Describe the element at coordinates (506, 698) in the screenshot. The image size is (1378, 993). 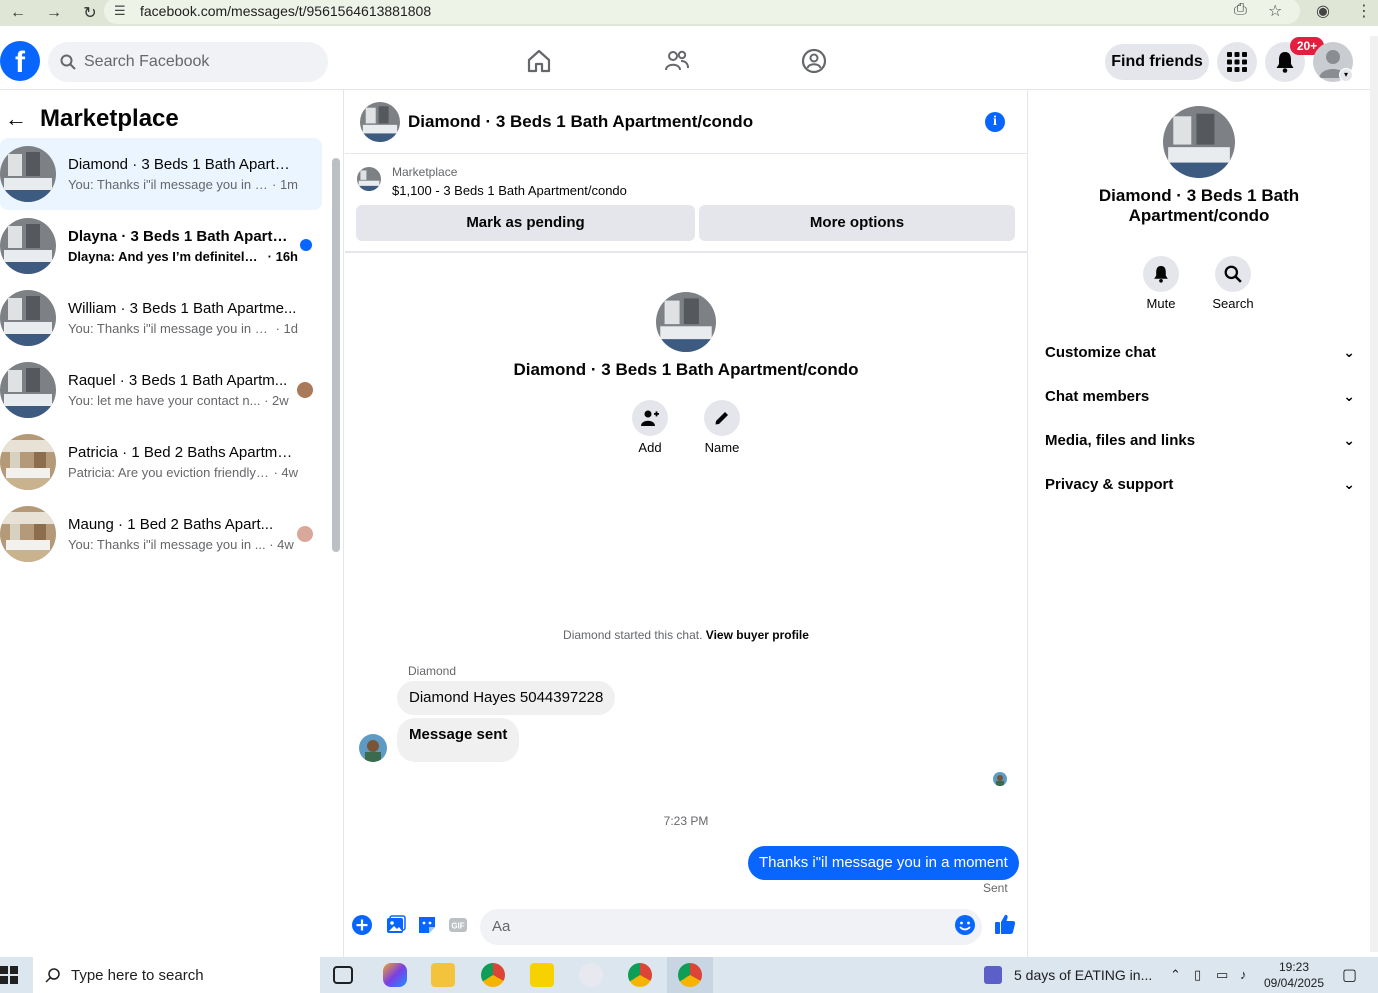
I see `incoming-message: Diamond Hayes 5044397228` at that location.